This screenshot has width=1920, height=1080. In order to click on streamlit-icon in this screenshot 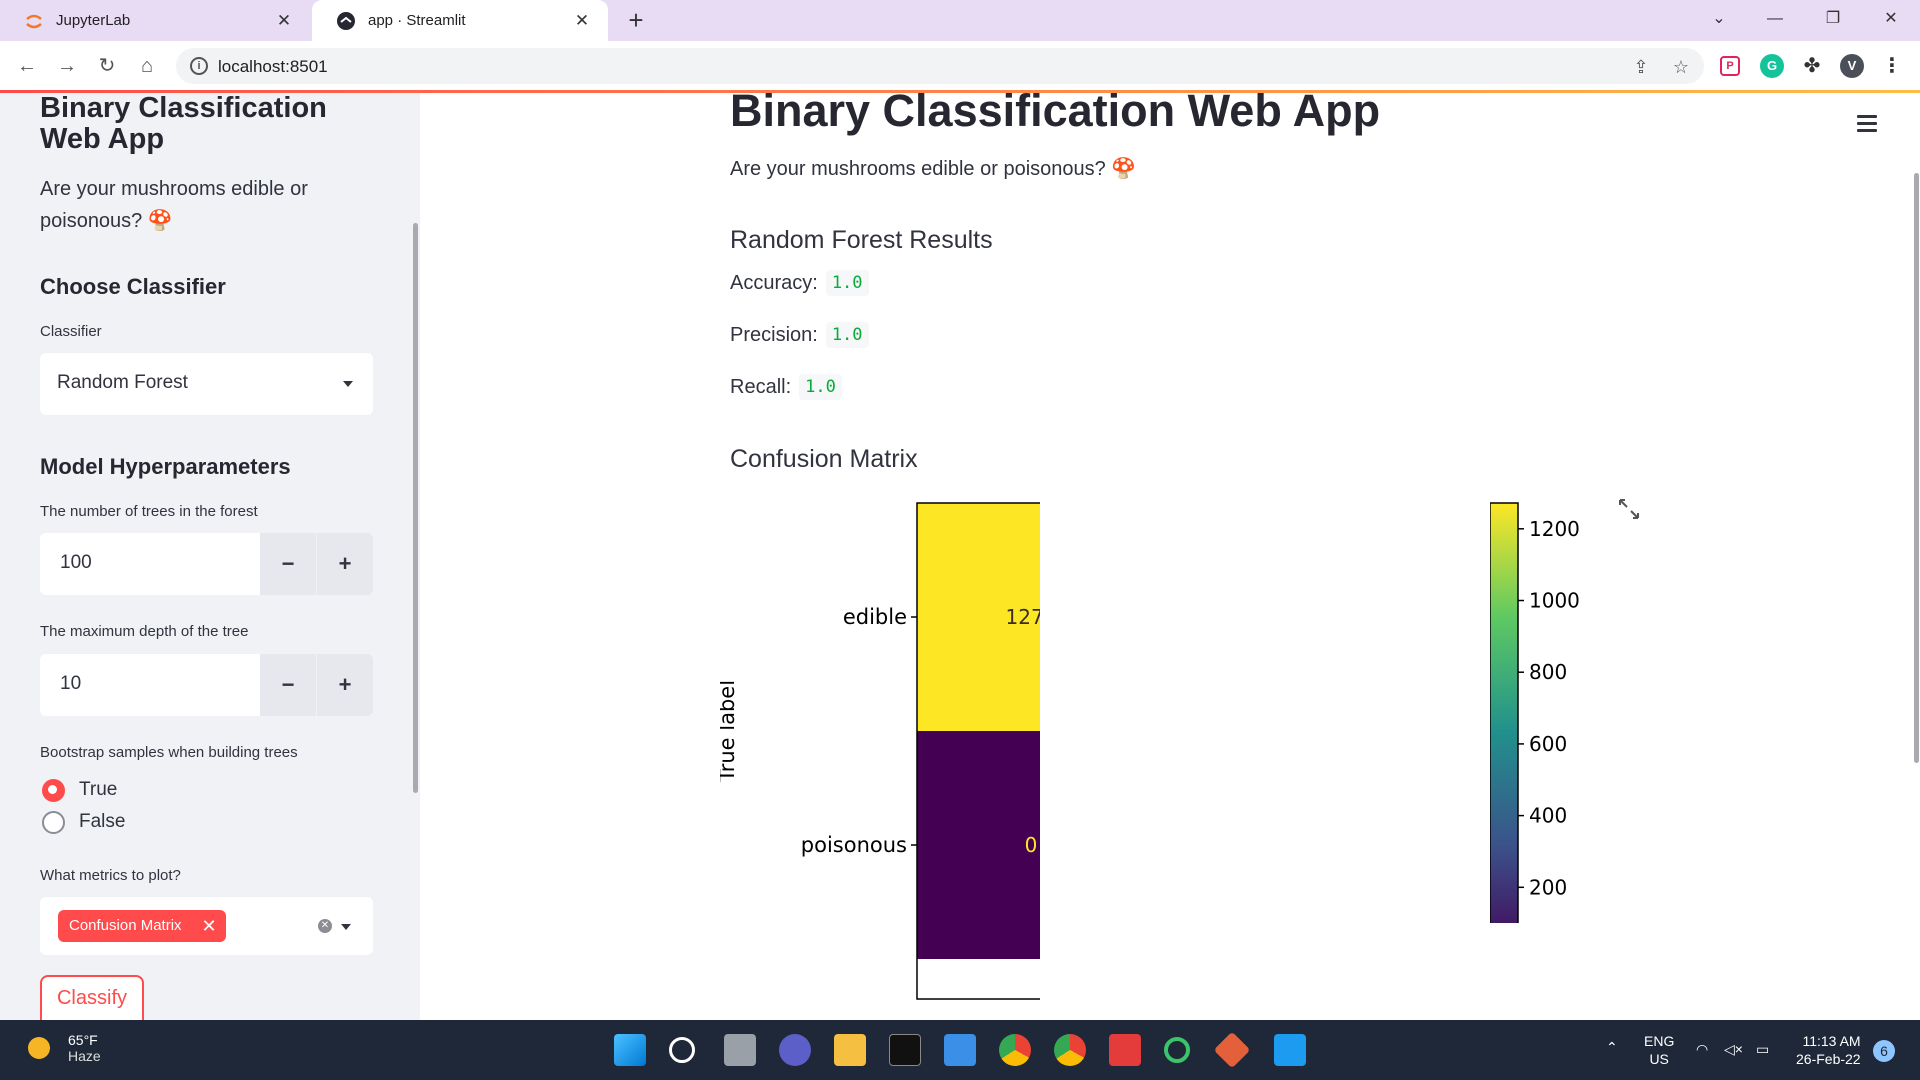, I will do `click(346, 21)`.